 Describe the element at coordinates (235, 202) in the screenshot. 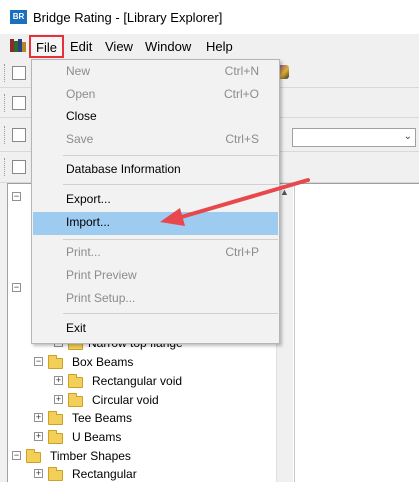

I see `annotation-arrow-icon` at that location.